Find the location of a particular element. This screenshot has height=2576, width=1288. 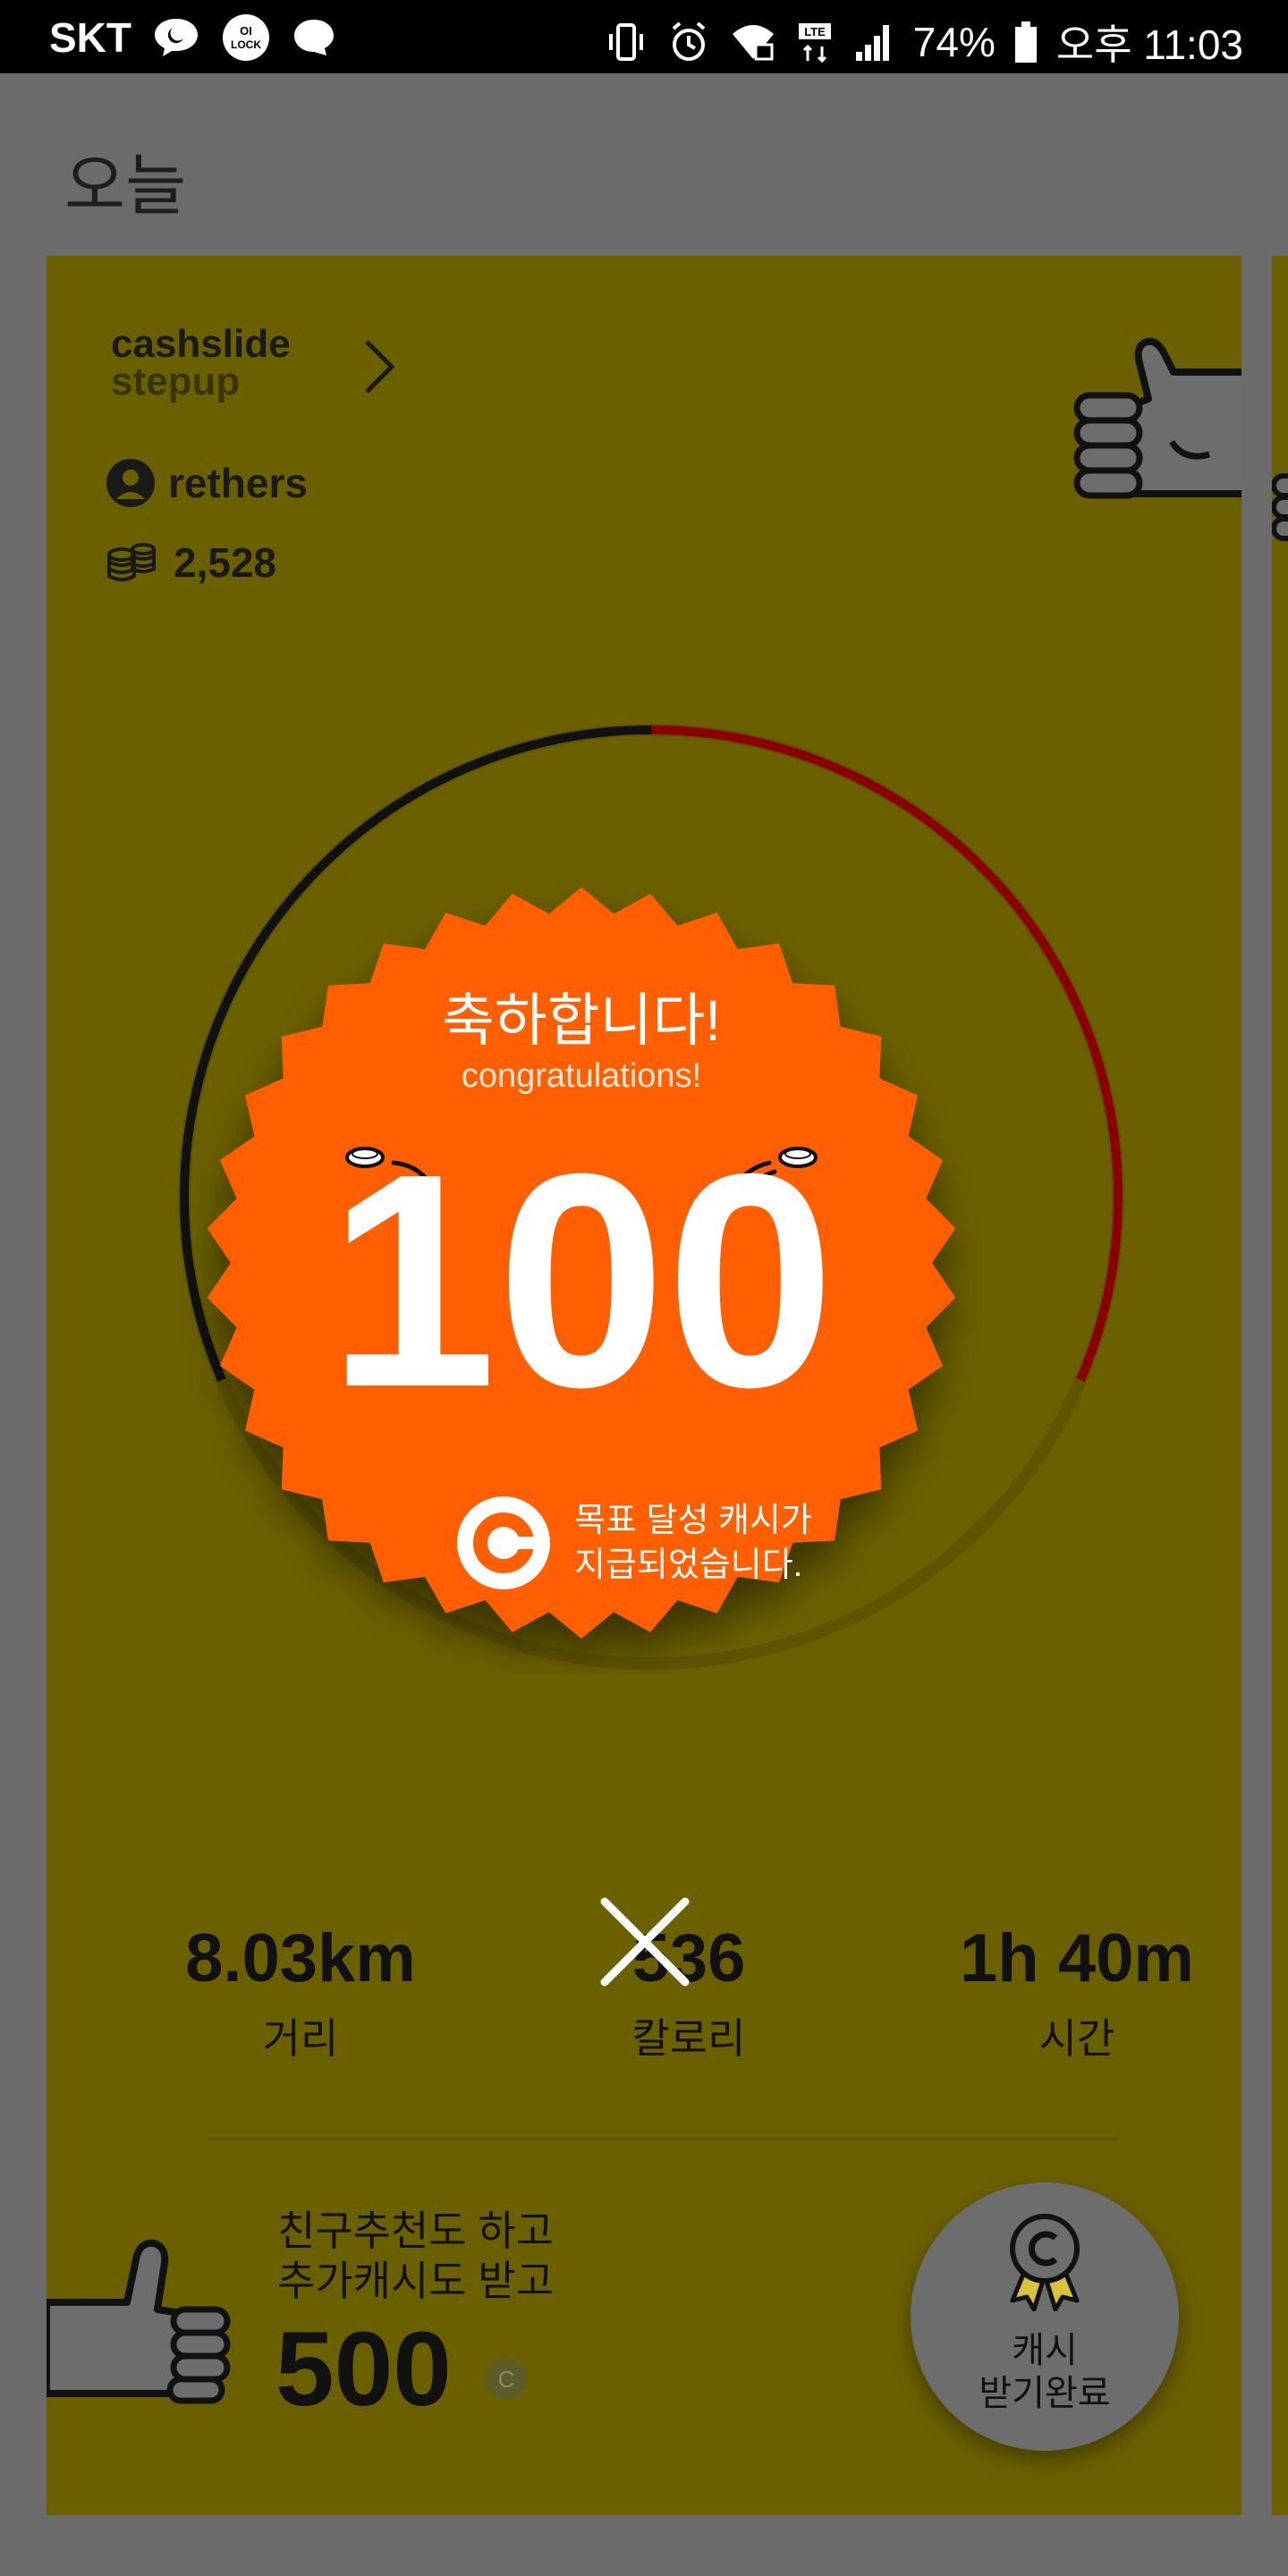

svg-text: LOCK is located at coordinates (246, 44).